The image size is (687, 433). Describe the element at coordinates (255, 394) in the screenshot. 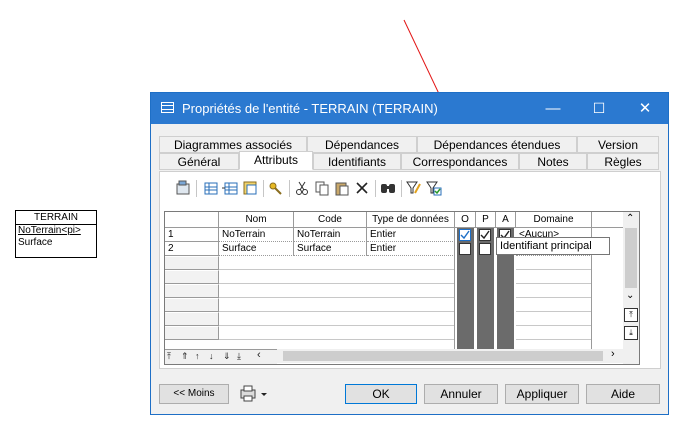

I see `print-dropdown-button` at that location.